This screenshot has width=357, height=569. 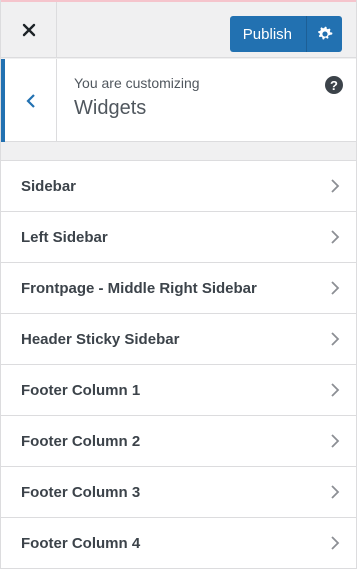 I want to click on list-item-label: Footer Column 4, so click(x=81, y=543).